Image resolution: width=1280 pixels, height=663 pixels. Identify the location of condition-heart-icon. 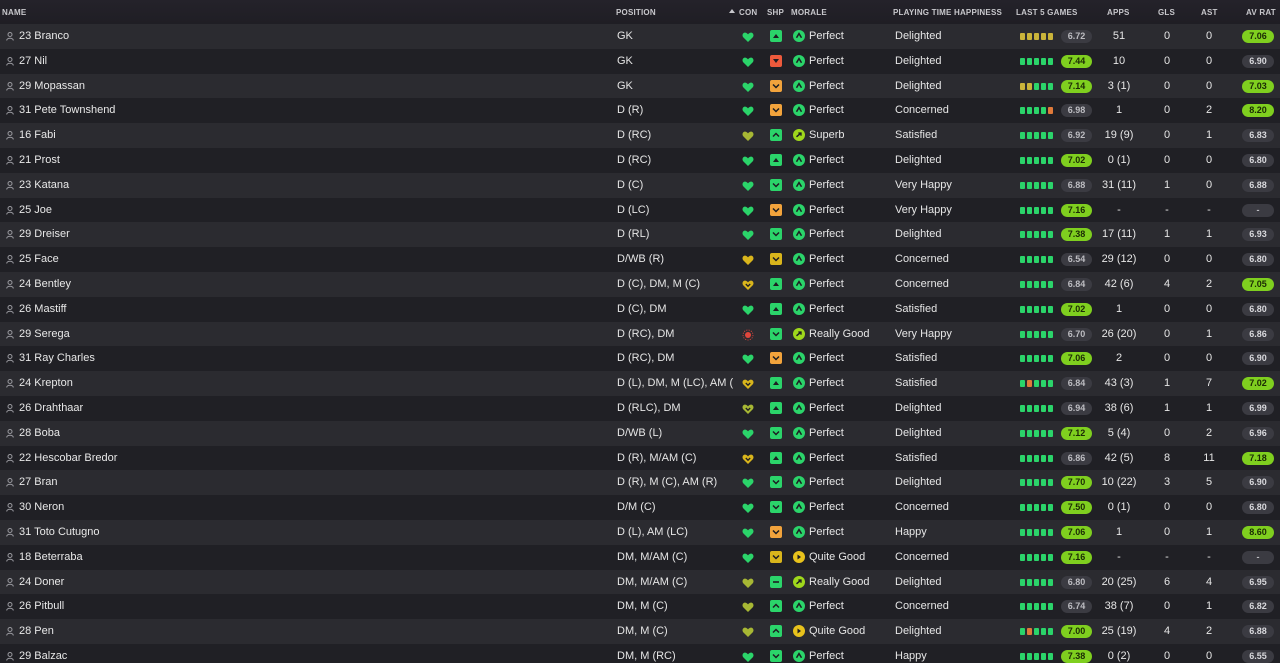
(748, 657).